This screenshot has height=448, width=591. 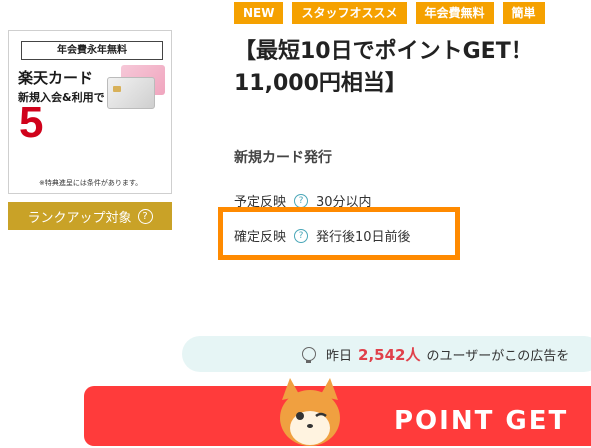 I want to click on offer-title: 【最短10日でポイントGET！ 11,000円相当】, so click(x=412, y=68).